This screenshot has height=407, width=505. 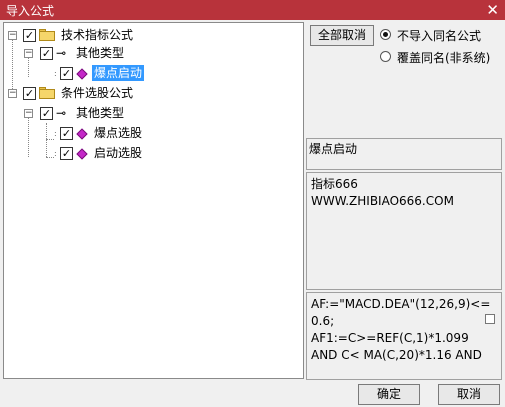 I want to click on radio-no-import, so click(x=385, y=34).